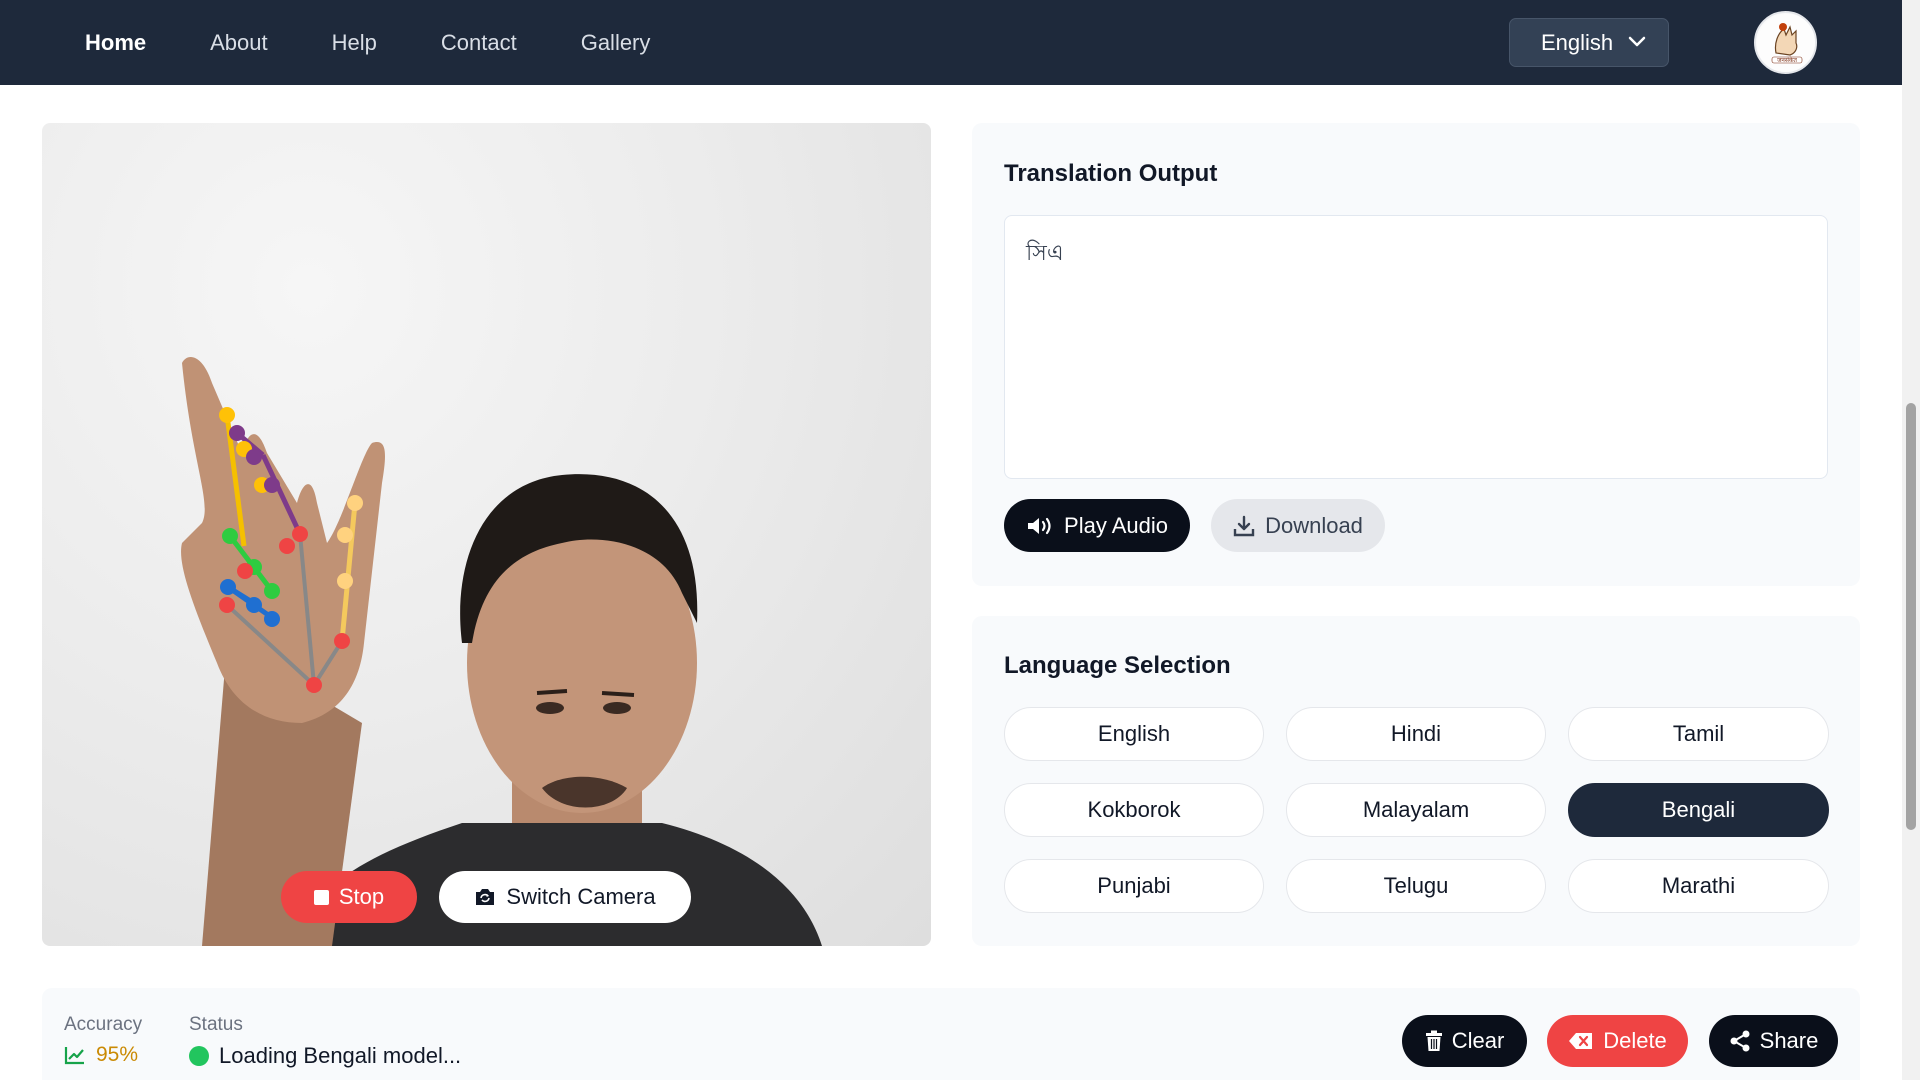 Image resolution: width=1920 pixels, height=1080 pixels. I want to click on language-dropdown-value: English, so click(1577, 42).